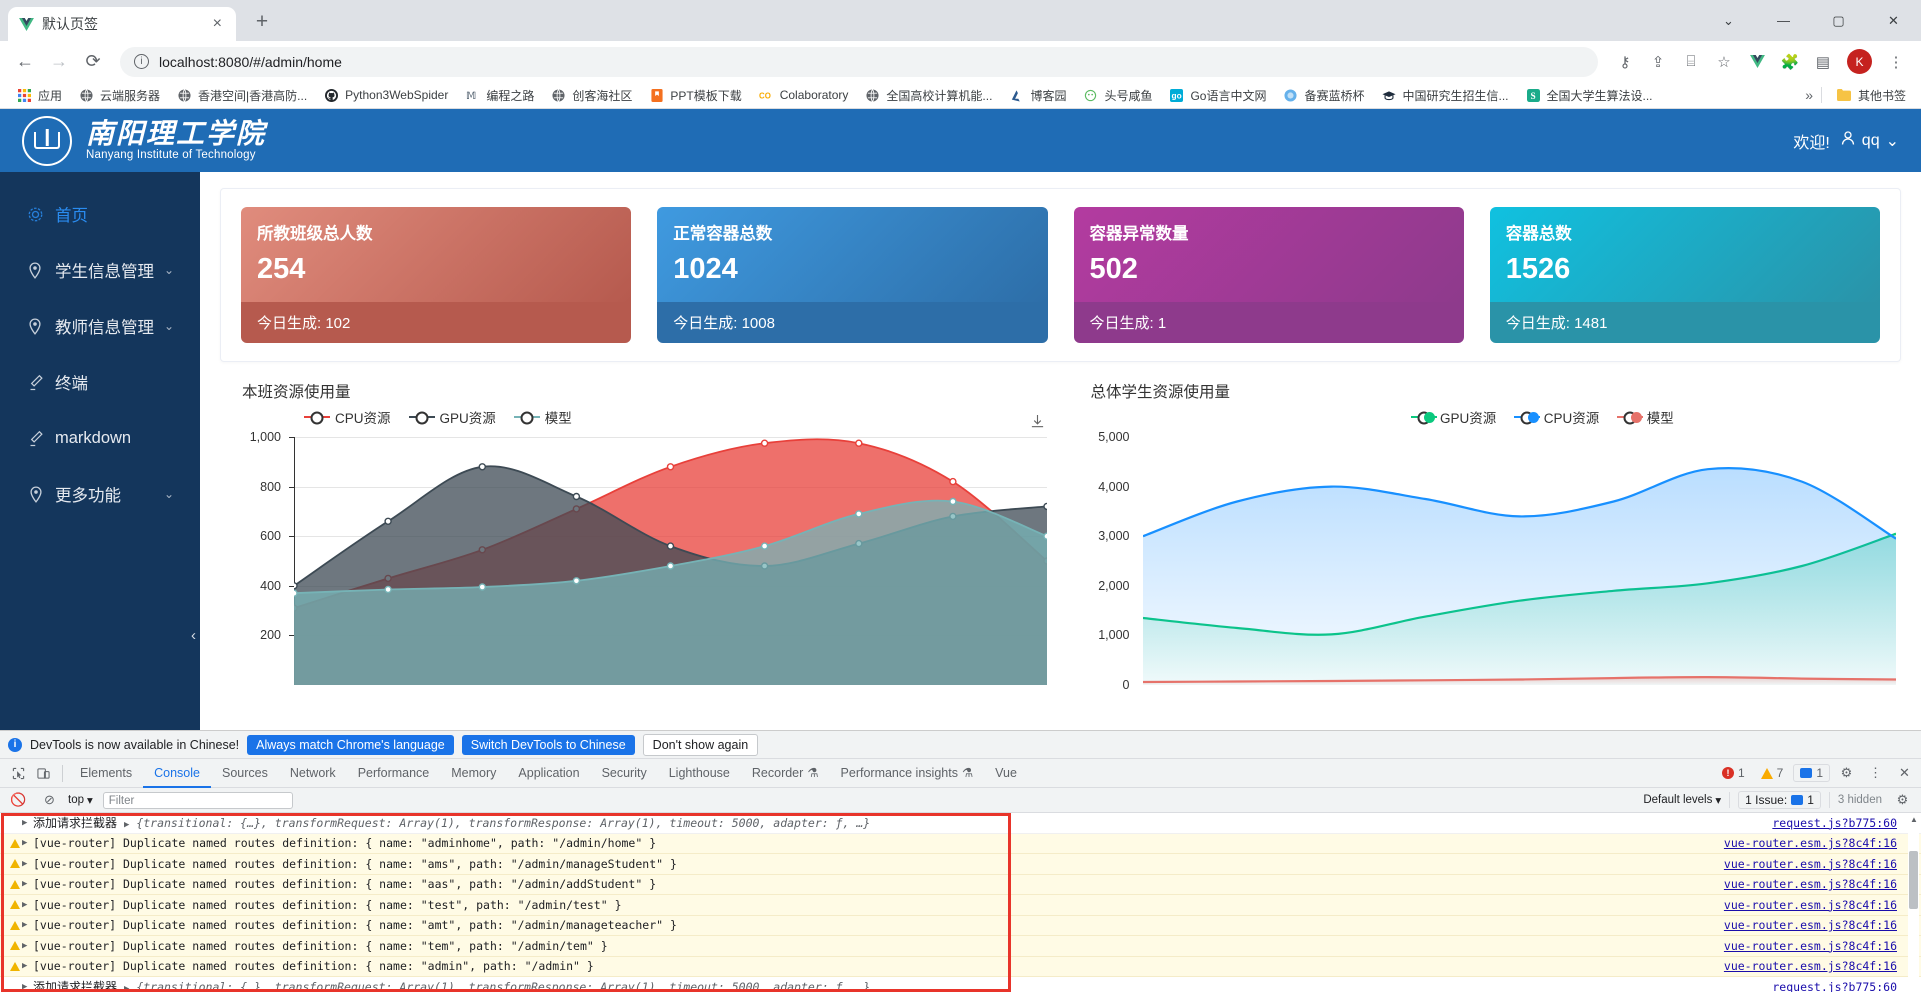 The image size is (1921, 992). I want to click on bookmark-item: Python3WebSpider, so click(386, 95).